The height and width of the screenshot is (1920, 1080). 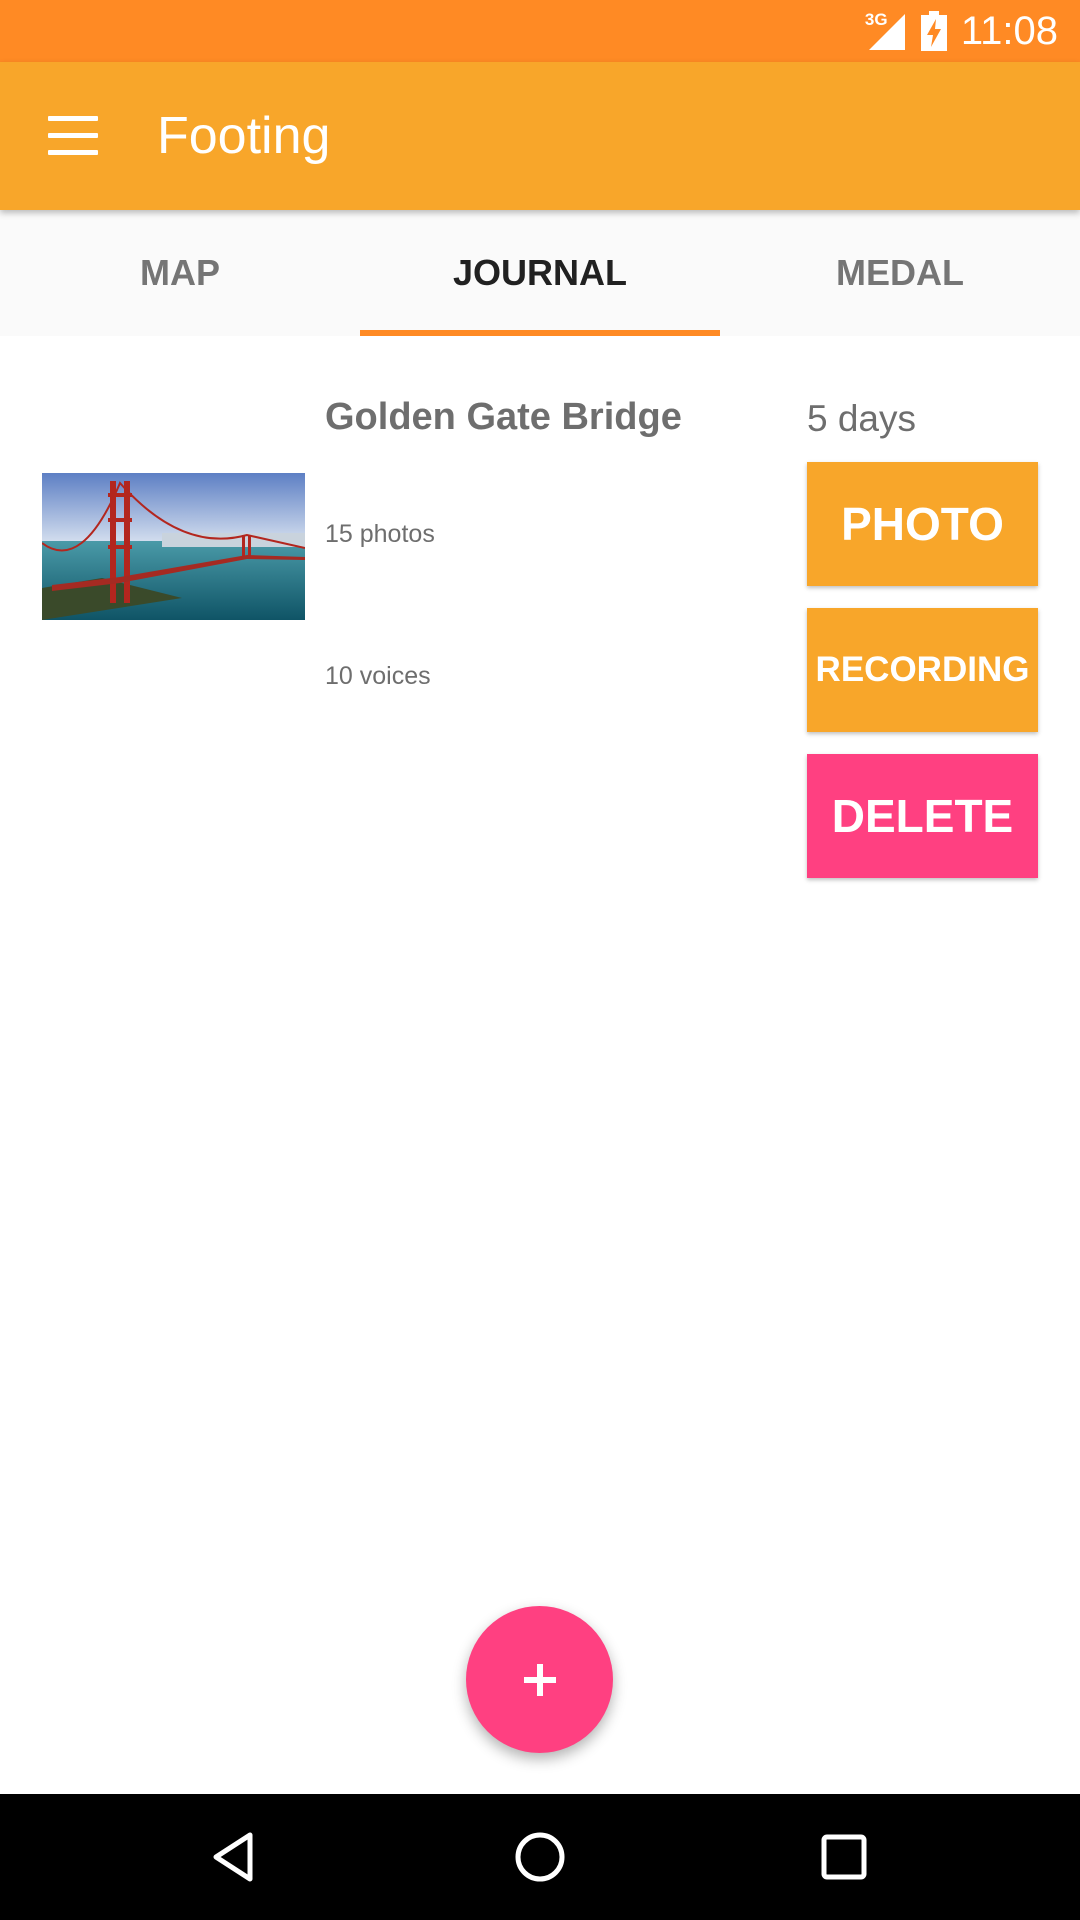 I want to click on hamburger-menu-icon, so click(x=72, y=136).